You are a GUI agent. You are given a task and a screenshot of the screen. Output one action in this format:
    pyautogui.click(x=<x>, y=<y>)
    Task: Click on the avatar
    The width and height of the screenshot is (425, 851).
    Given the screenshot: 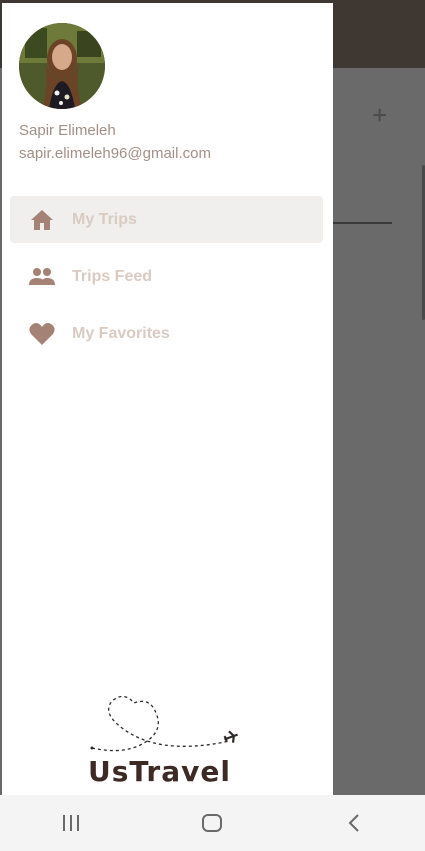 What is the action you would take?
    pyautogui.click(x=62, y=66)
    